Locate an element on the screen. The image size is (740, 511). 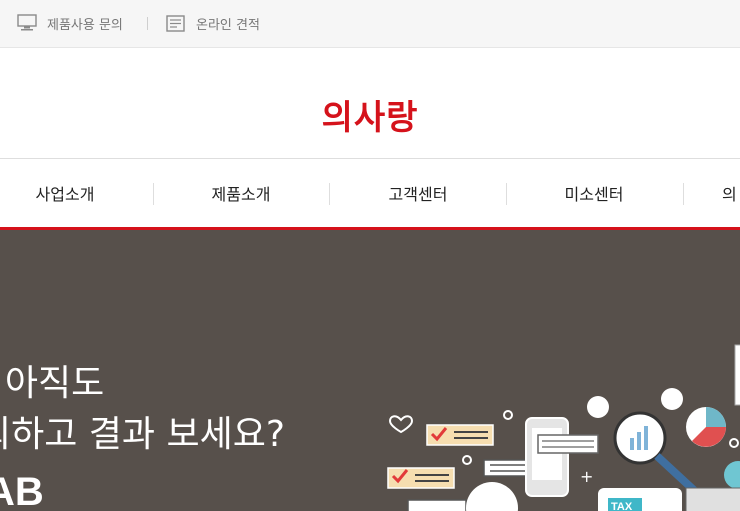
document-icon is located at coordinates (175, 23).